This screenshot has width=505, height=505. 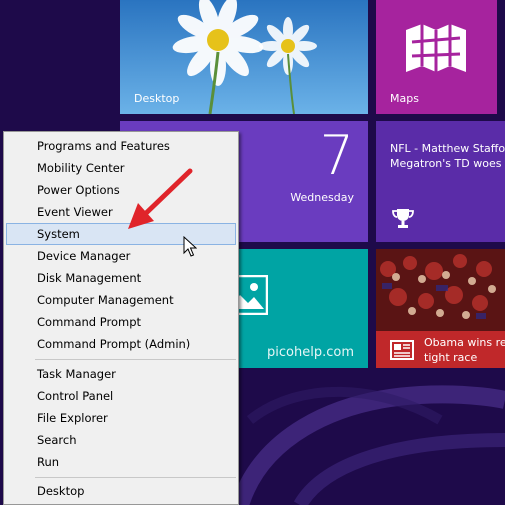 What do you see at coordinates (436, 48) in the screenshot?
I see `maps-icon` at bounding box center [436, 48].